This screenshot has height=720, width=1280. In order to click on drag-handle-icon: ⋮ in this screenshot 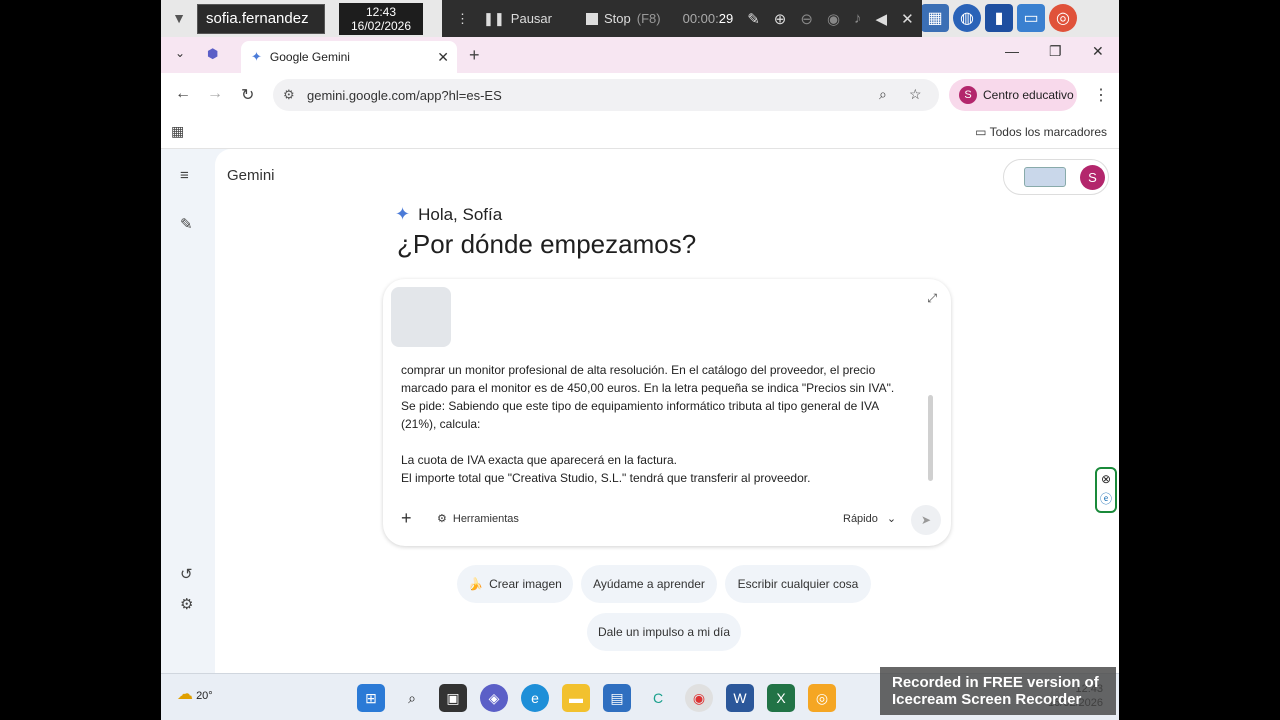, I will do `click(462, 19)`.